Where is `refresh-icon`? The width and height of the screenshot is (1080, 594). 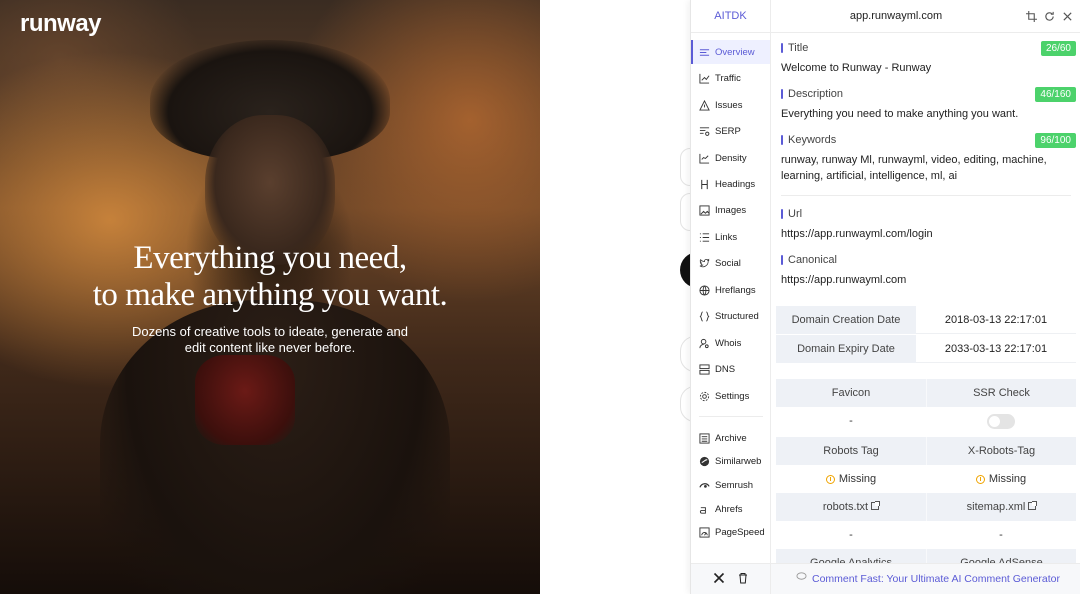
refresh-icon is located at coordinates (1049, 15).